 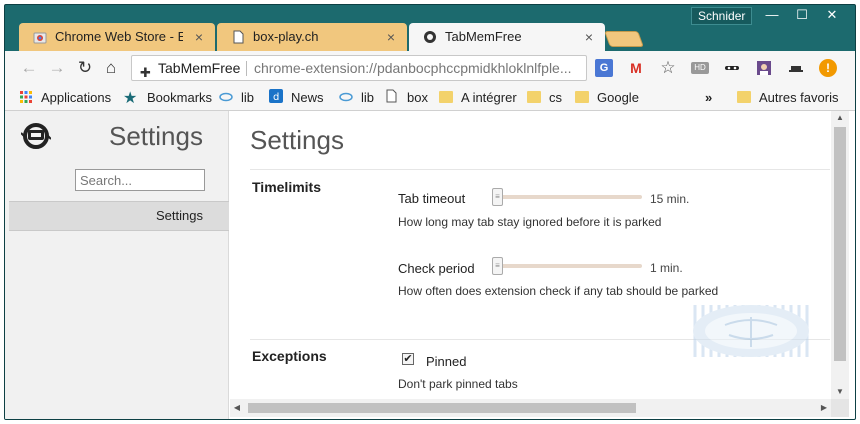 What do you see at coordinates (442, 408) in the screenshot?
I see `horizontal-scroll-thumb` at bounding box center [442, 408].